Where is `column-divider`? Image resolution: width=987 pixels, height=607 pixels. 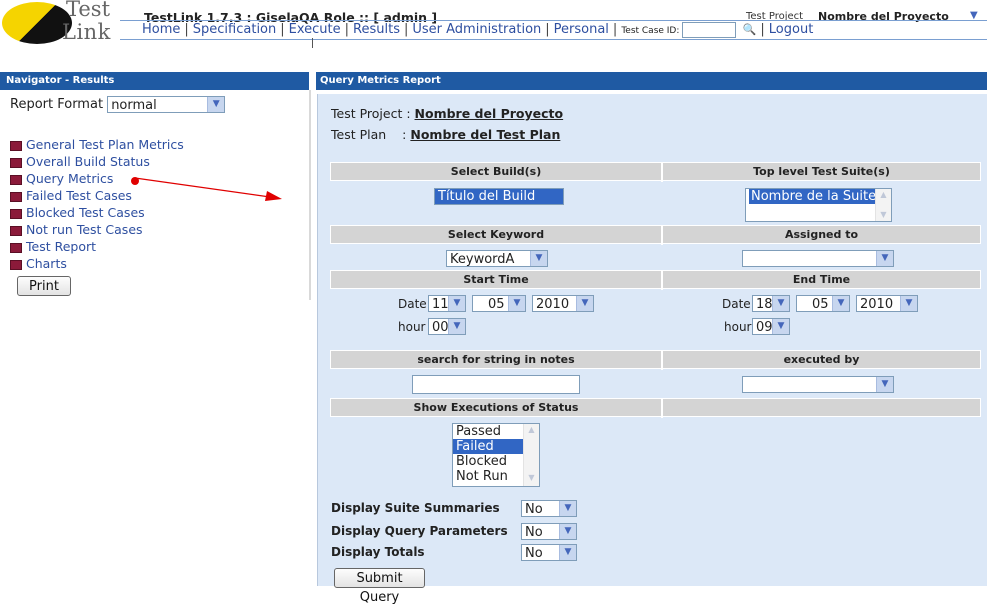
column-divider is located at coordinates (662, 408).